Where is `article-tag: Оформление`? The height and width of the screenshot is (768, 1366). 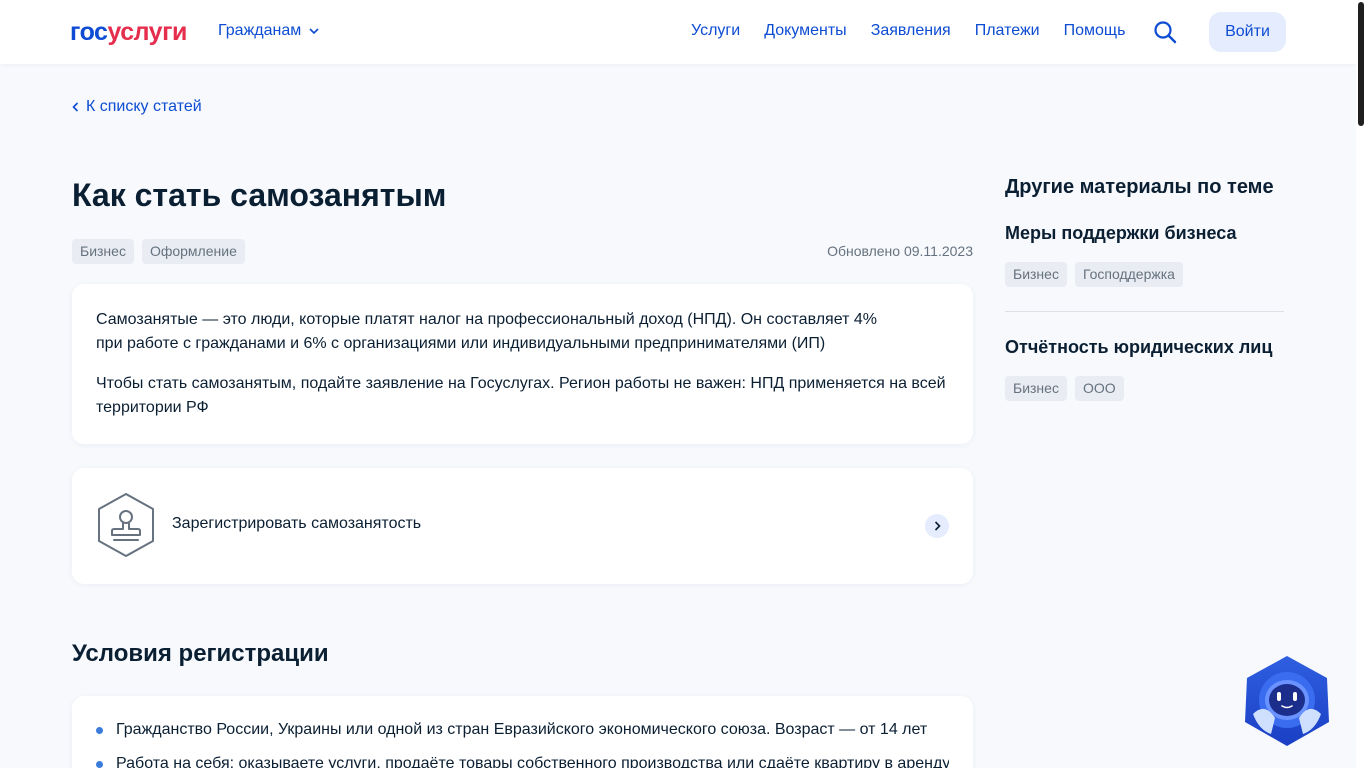 article-tag: Оформление is located at coordinates (193, 251).